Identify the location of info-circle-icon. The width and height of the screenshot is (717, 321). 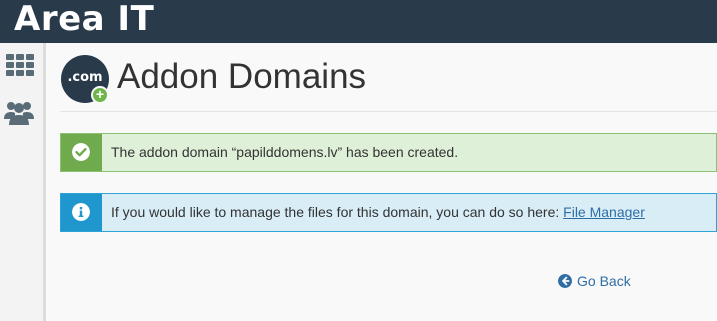
(81, 212).